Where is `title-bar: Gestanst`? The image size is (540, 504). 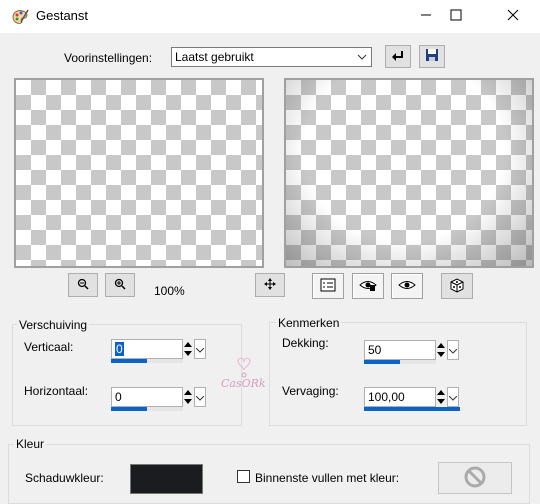
title-bar: Gestanst is located at coordinates (270, 16).